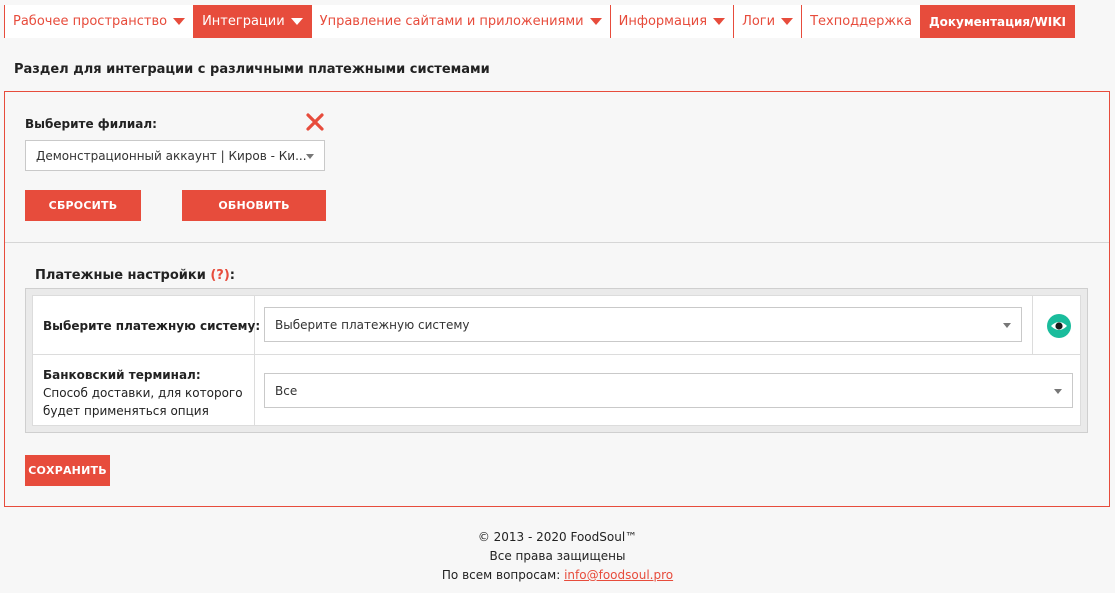  What do you see at coordinates (243, 21) in the screenshot?
I see `nav-item-label: Интеграции` at bounding box center [243, 21].